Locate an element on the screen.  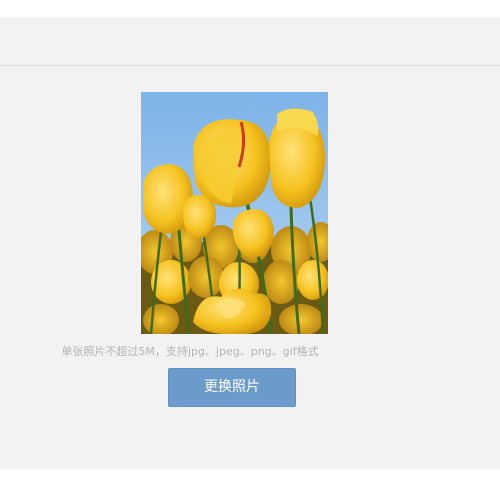
panel-header is located at coordinates (250, 41).